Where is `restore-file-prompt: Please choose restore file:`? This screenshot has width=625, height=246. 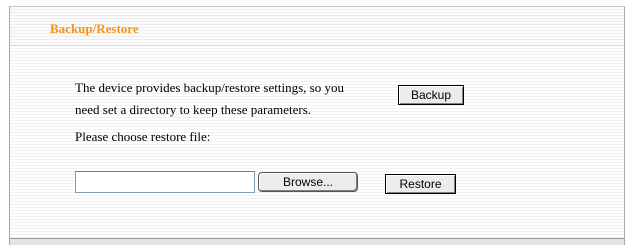
restore-file-prompt: Please choose restore file: is located at coordinates (143, 136).